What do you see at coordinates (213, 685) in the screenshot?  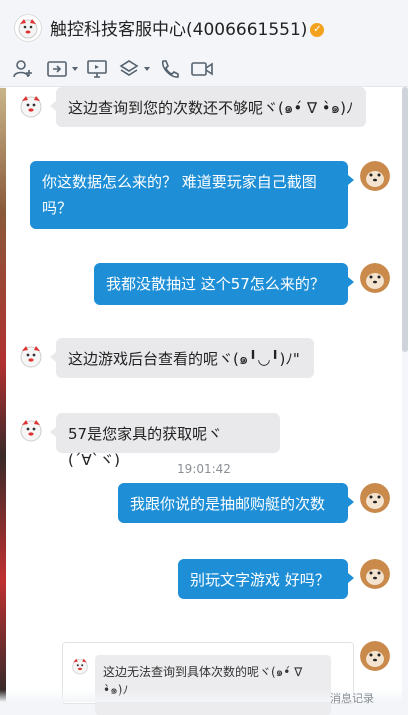 I see `quoted-message-text: 这边无法查询到具体次数的呢ヾ(๑•́ ∇ •̀๑)ﾉ` at bounding box center [213, 685].